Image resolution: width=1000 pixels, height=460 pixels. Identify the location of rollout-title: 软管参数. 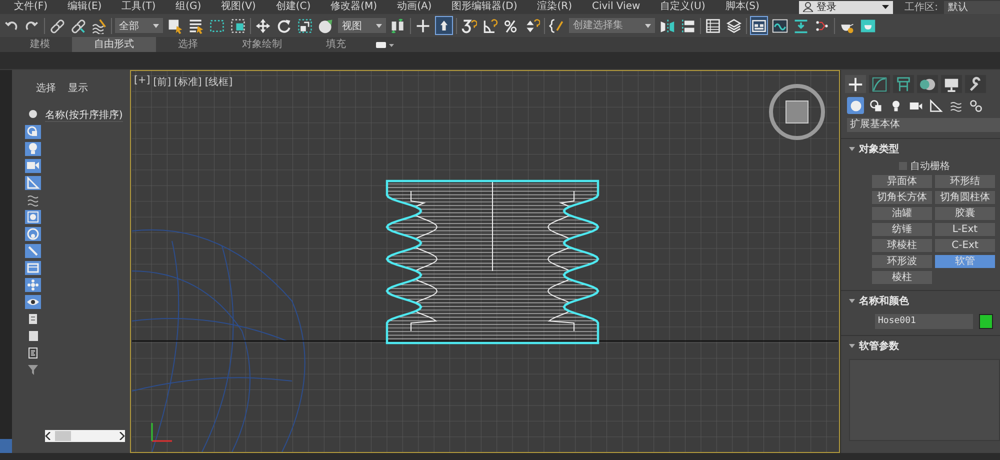
(879, 346).